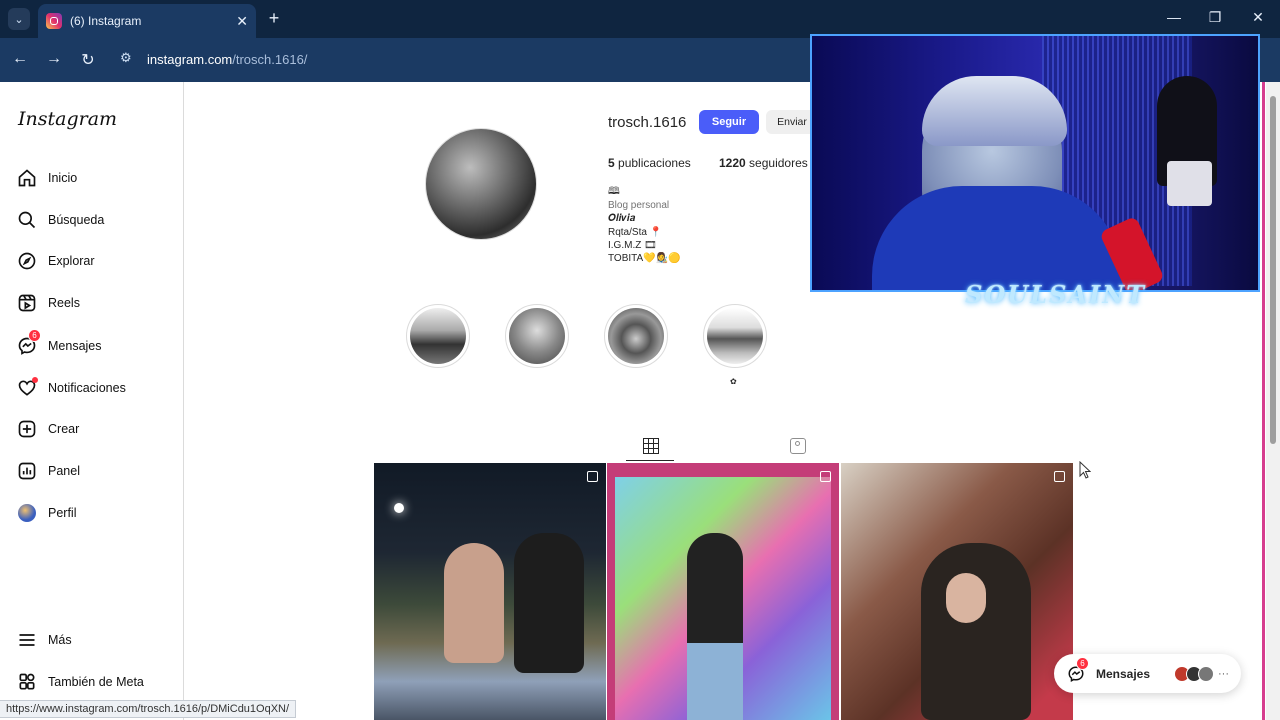 Image resolution: width=1280 pixels, height=720 pixels. What do you see at coordinates (96, 303) in the screenshot?
I see `sidebar-item-reels: Reels` at bounding box center [96, 303].